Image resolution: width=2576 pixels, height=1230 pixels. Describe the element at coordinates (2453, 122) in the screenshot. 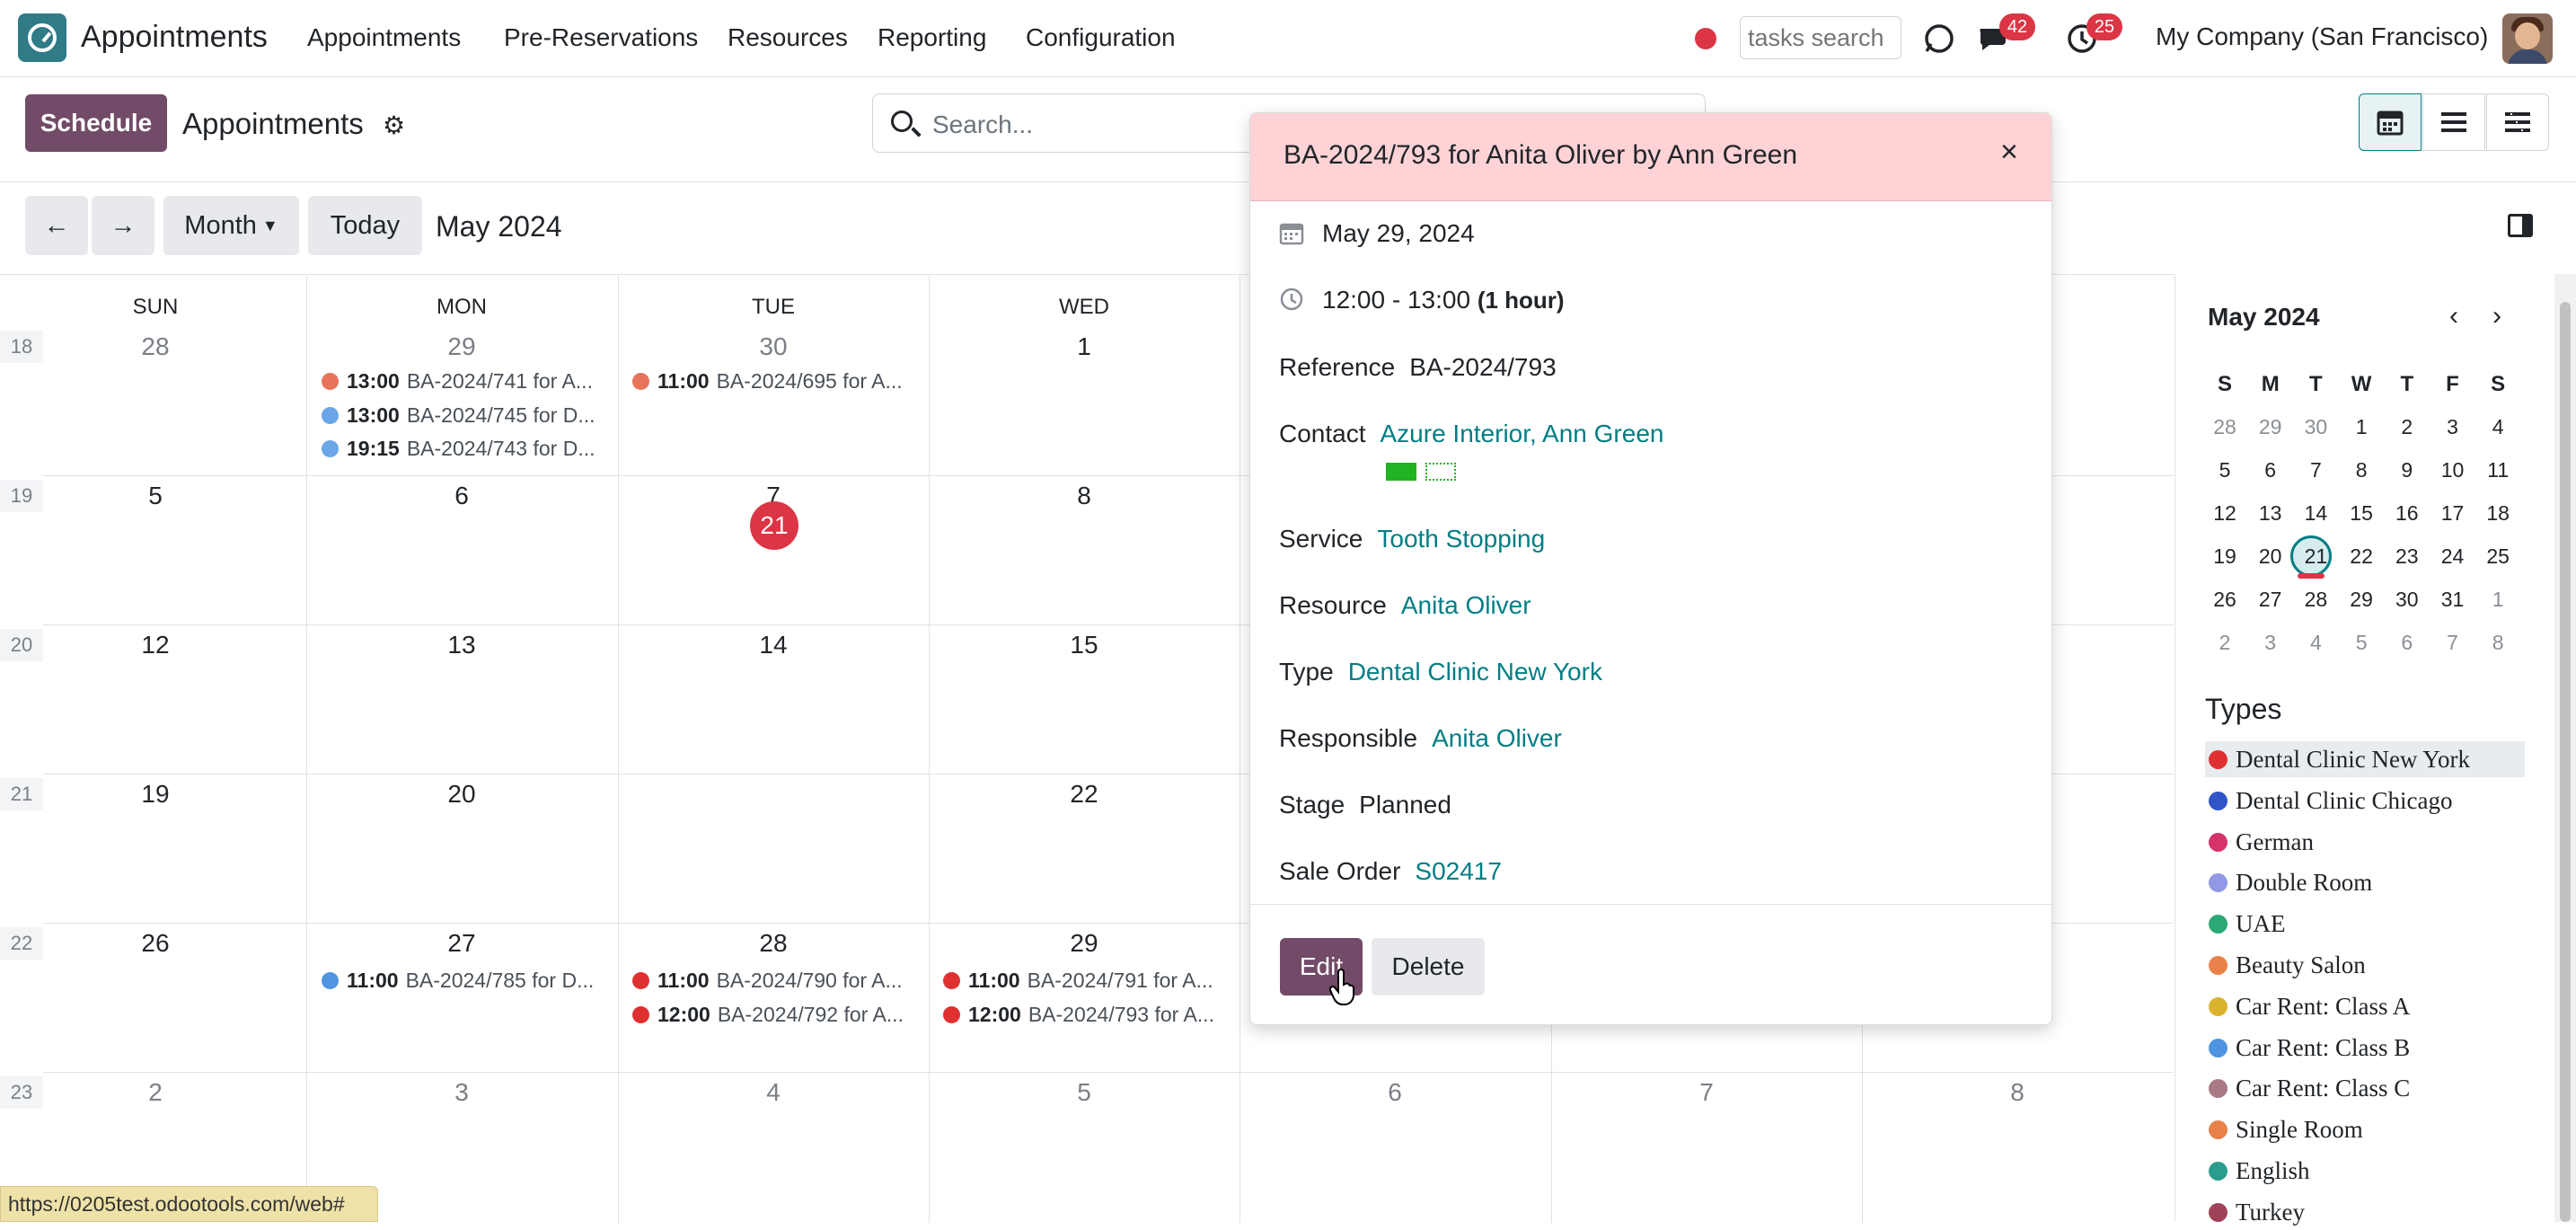

I see `list-view-button` at that location.